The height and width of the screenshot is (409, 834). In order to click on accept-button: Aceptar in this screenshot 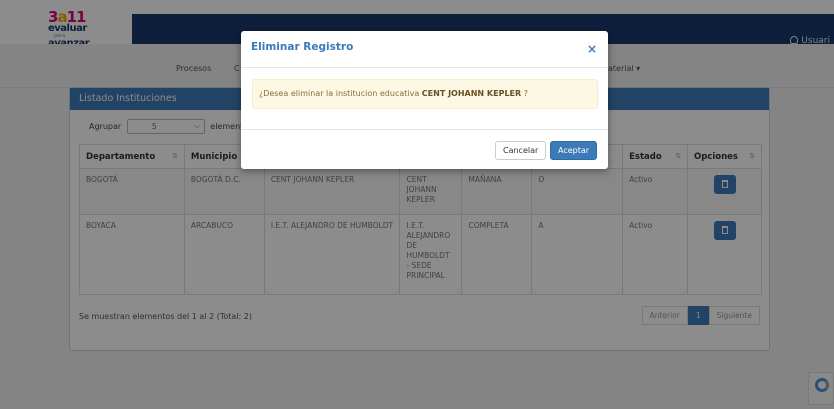, I will do `click(574, 150)`.